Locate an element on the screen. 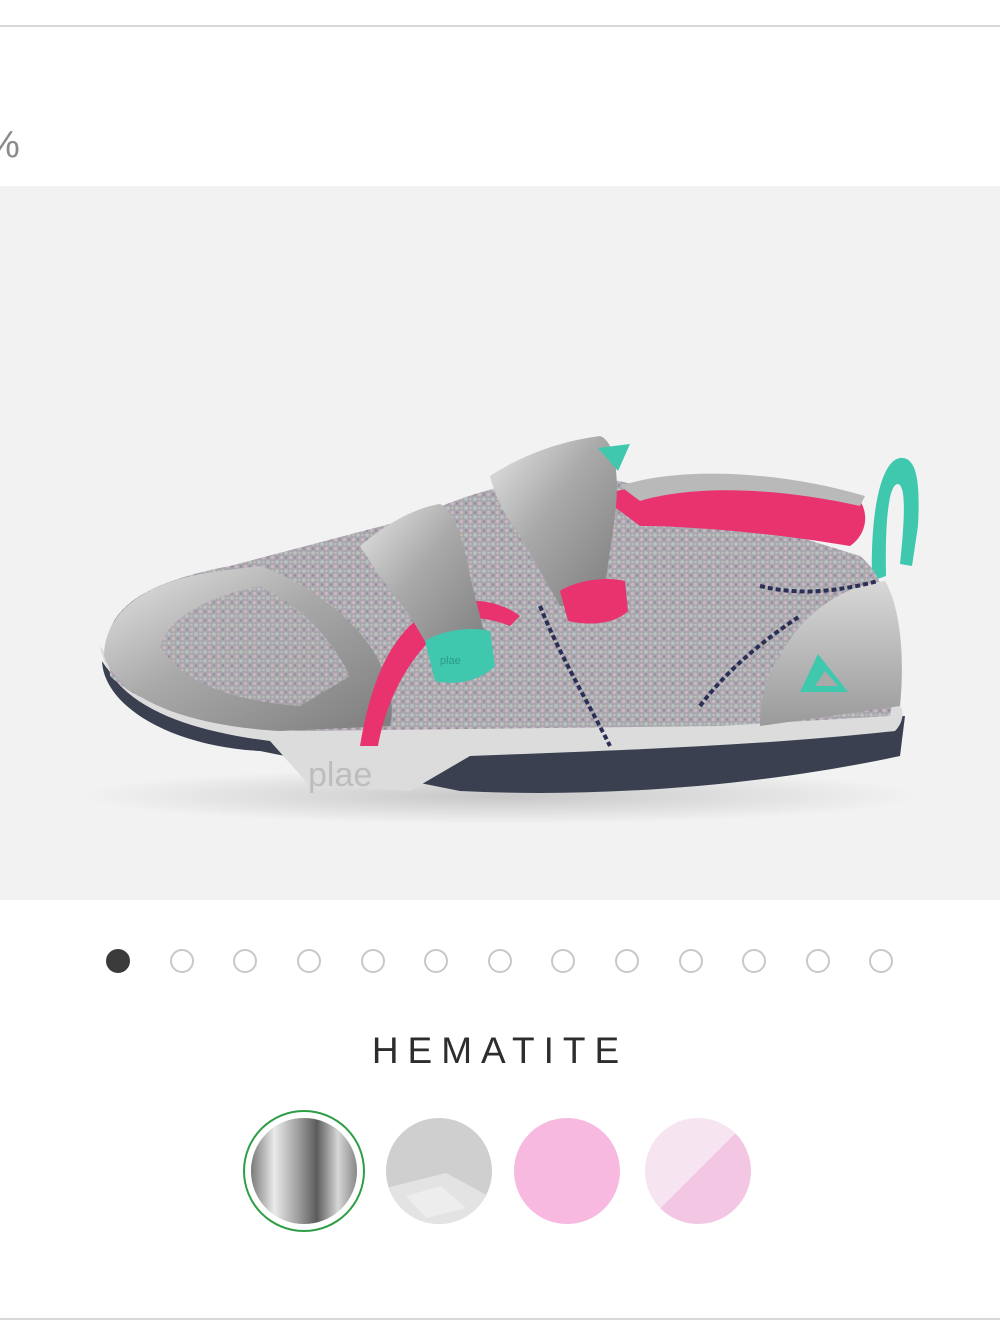 This screenshot has height=1333, width=1000. swatch-texture is located at coordinates (439, 1198).